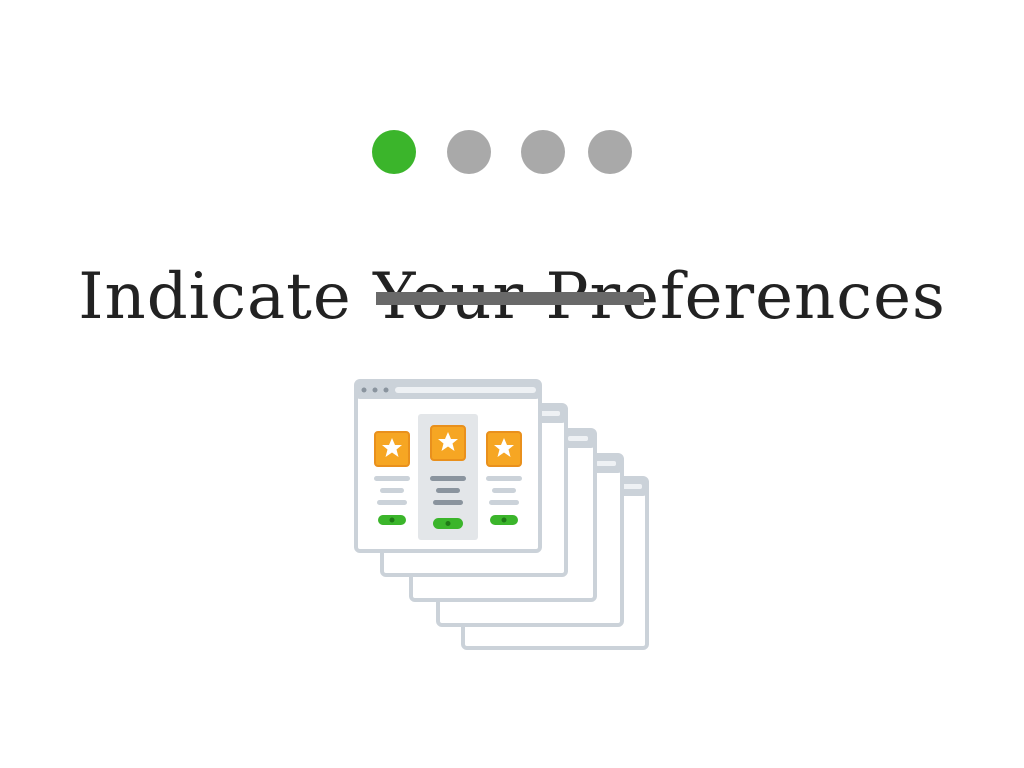 The height and width of the screenshot is (768, 1024). I want to click on progress-dots, so click(503, 152).